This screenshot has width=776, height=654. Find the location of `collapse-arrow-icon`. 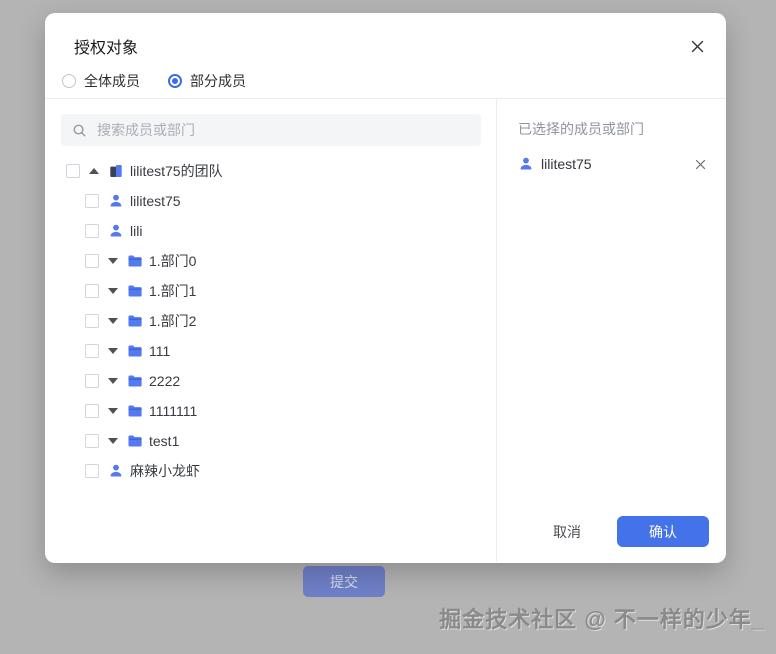

collapse-arrow-icon is located at coordinates (94, 171).